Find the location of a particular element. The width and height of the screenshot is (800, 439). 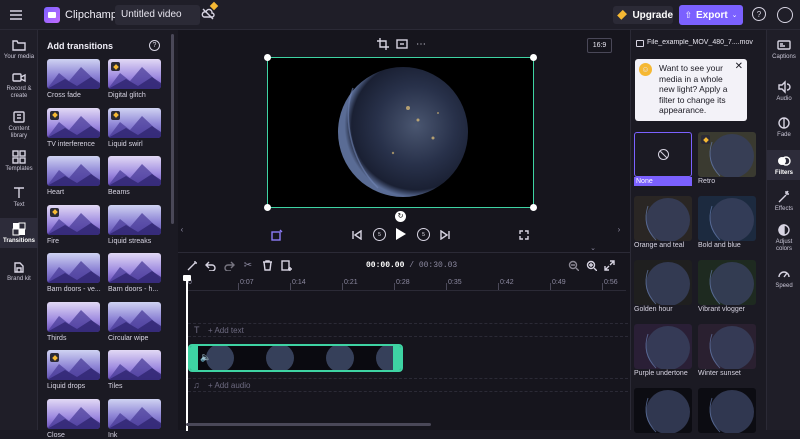

rail-item-fade: Fade is located at coordinates (783, 129).